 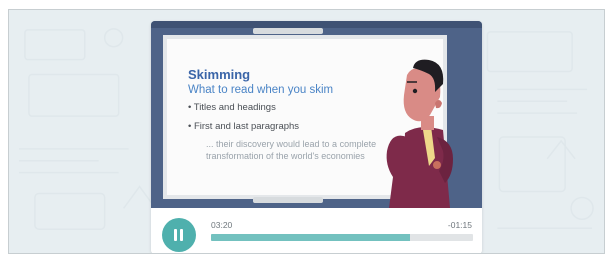 I want to click on player-controls: 03:20 -01:15, so click(x=316, y=230).